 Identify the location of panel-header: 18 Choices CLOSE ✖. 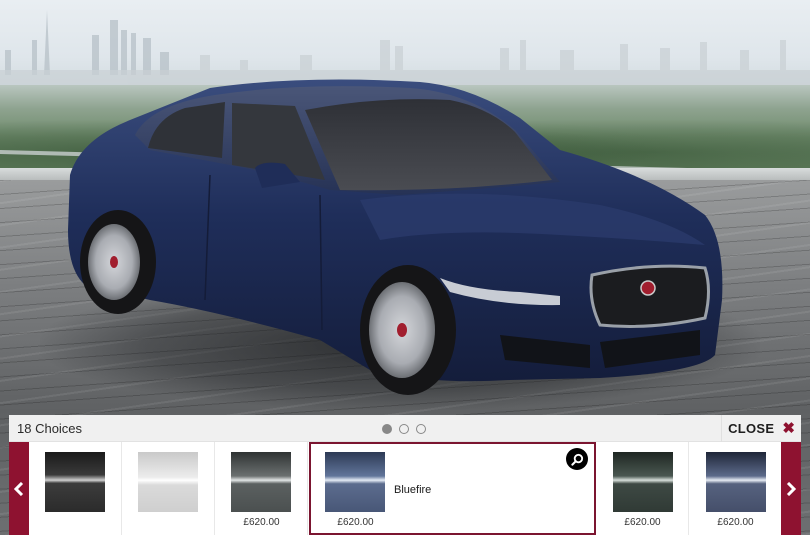
(405, 428).